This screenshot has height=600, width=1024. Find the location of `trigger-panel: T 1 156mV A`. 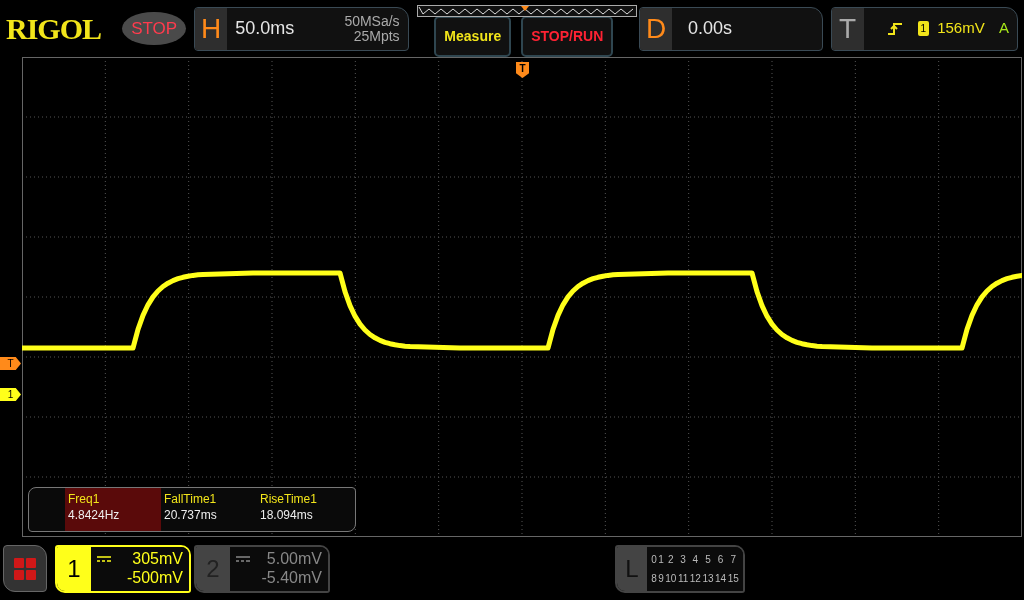

trigger-panel: T 1 156mV A is located at coordinates (924, 28).